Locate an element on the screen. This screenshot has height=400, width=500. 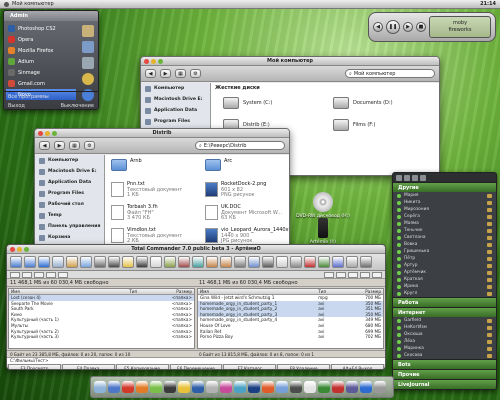
contact-item: Пётр is located at coordinates (444, 258).